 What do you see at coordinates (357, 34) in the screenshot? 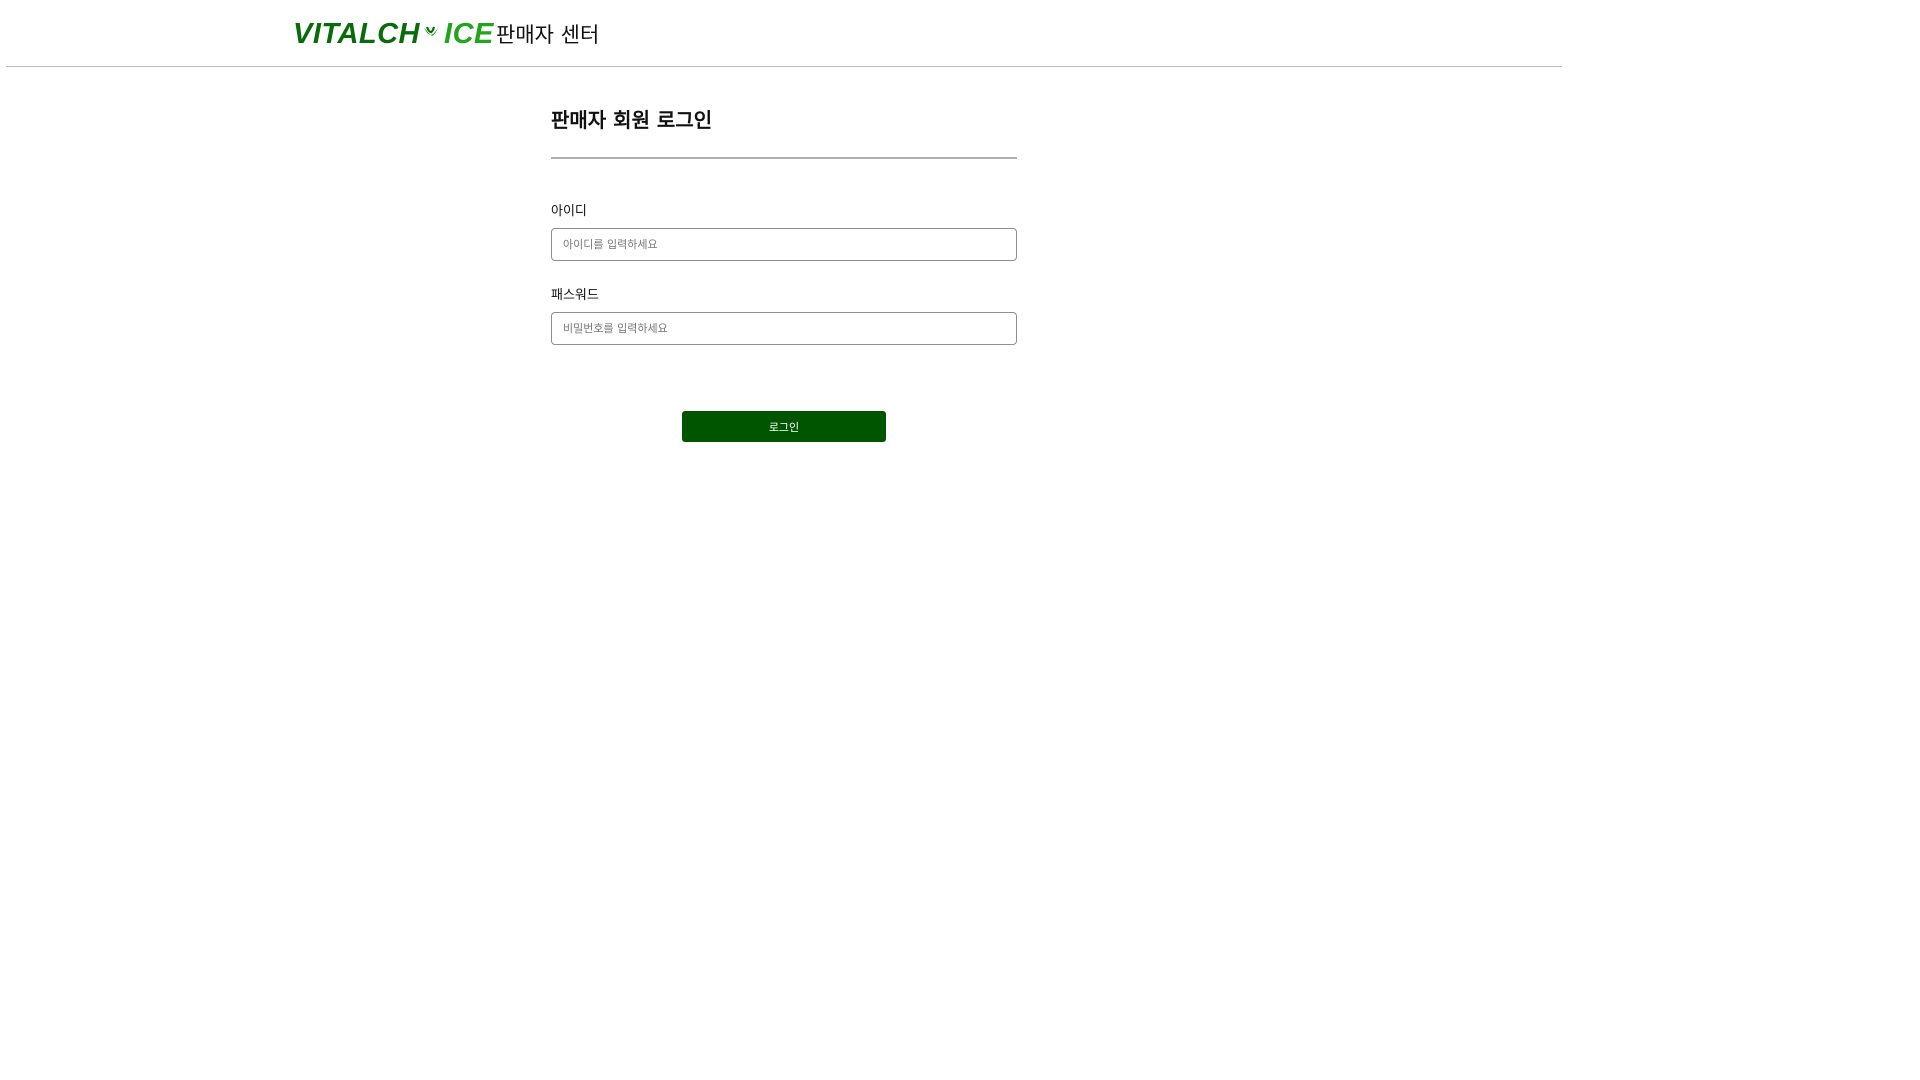
I see `logo-text-left: VITALCH` at bounding box center [357, 34].